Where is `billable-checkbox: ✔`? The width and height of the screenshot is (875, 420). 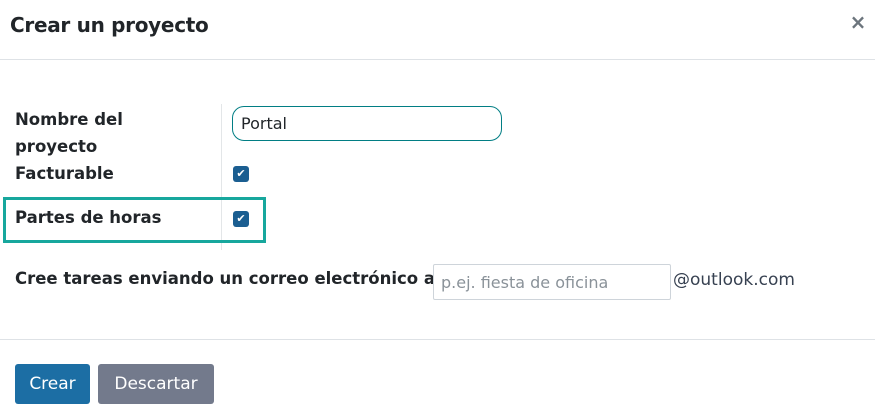 billable-checkbox: ✔ is located at coordinates (241, 174).